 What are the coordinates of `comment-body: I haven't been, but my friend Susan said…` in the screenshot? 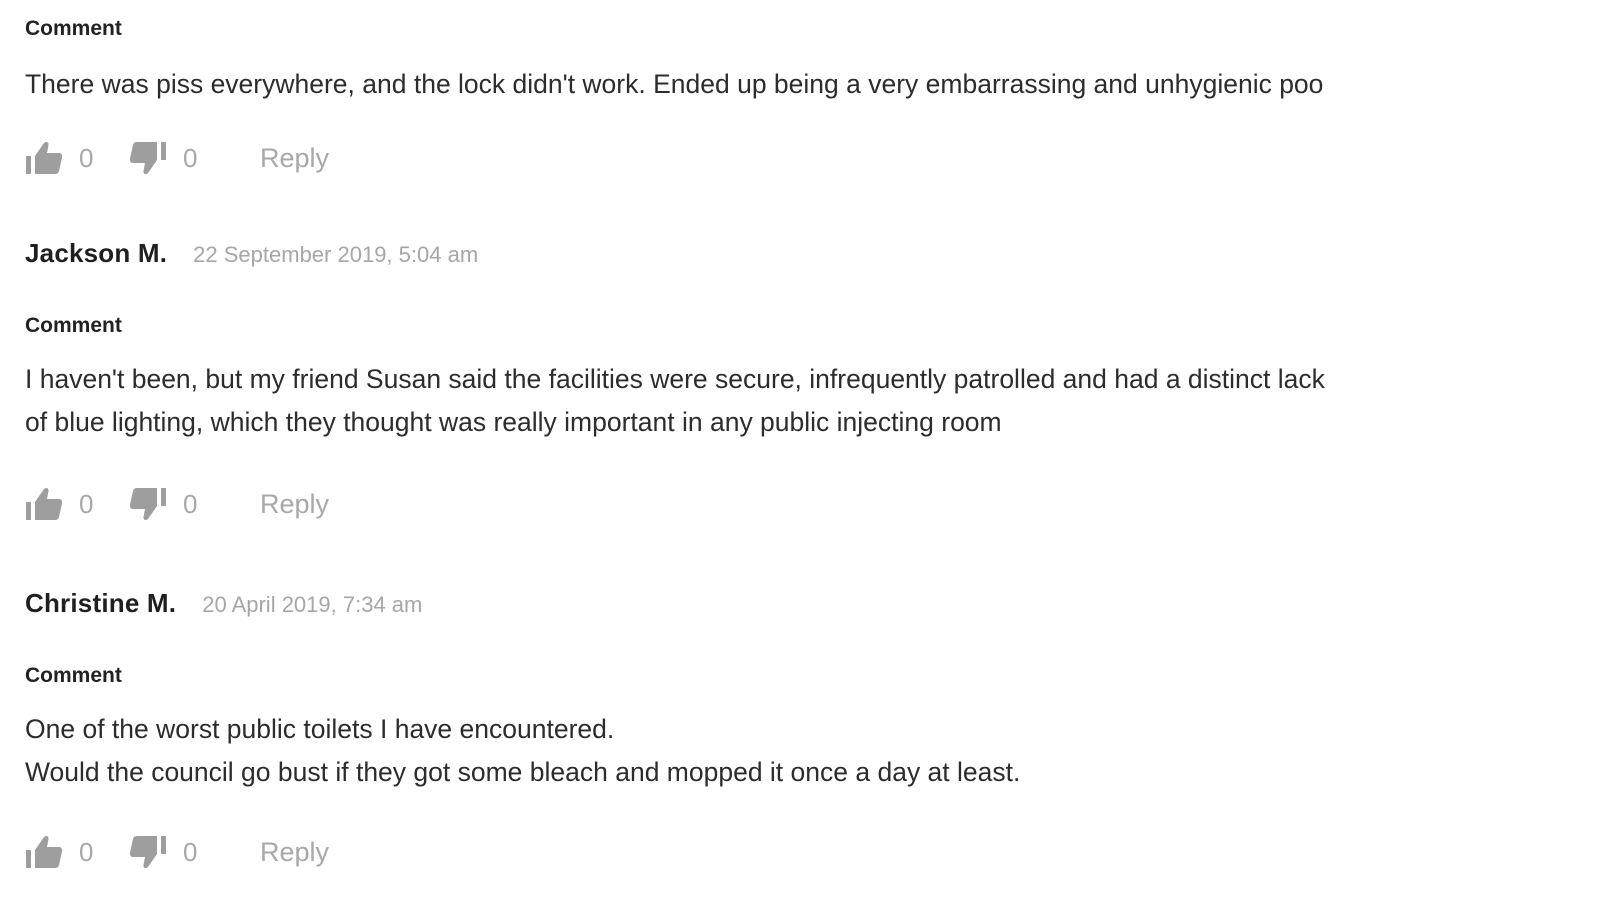 It's located at (765, 401).